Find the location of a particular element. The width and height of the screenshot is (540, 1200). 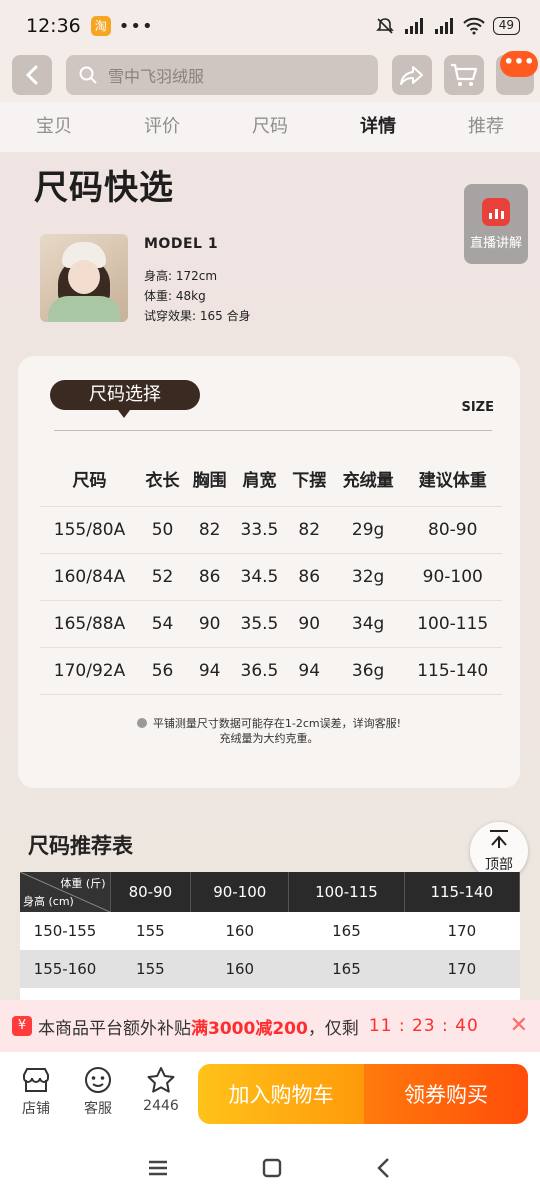

divider is located at coordinates (273, 430).